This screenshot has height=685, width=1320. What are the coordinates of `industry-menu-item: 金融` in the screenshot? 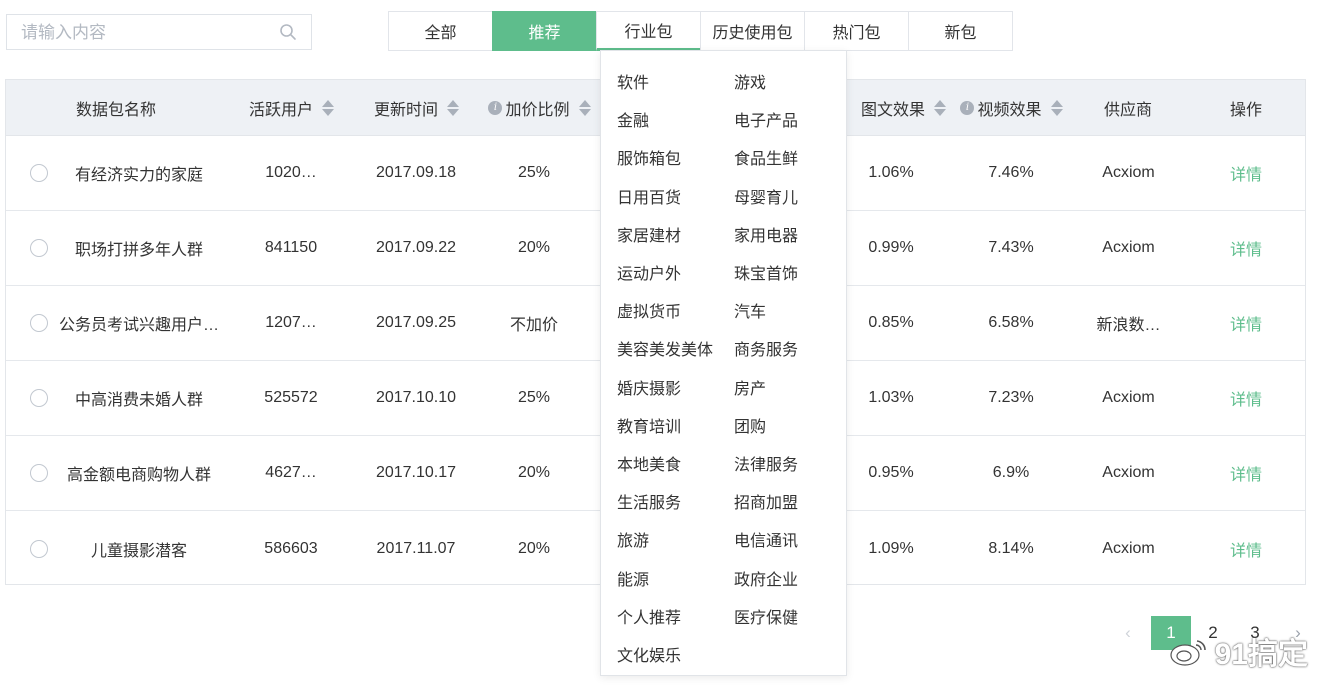 It's located at (633, 119).